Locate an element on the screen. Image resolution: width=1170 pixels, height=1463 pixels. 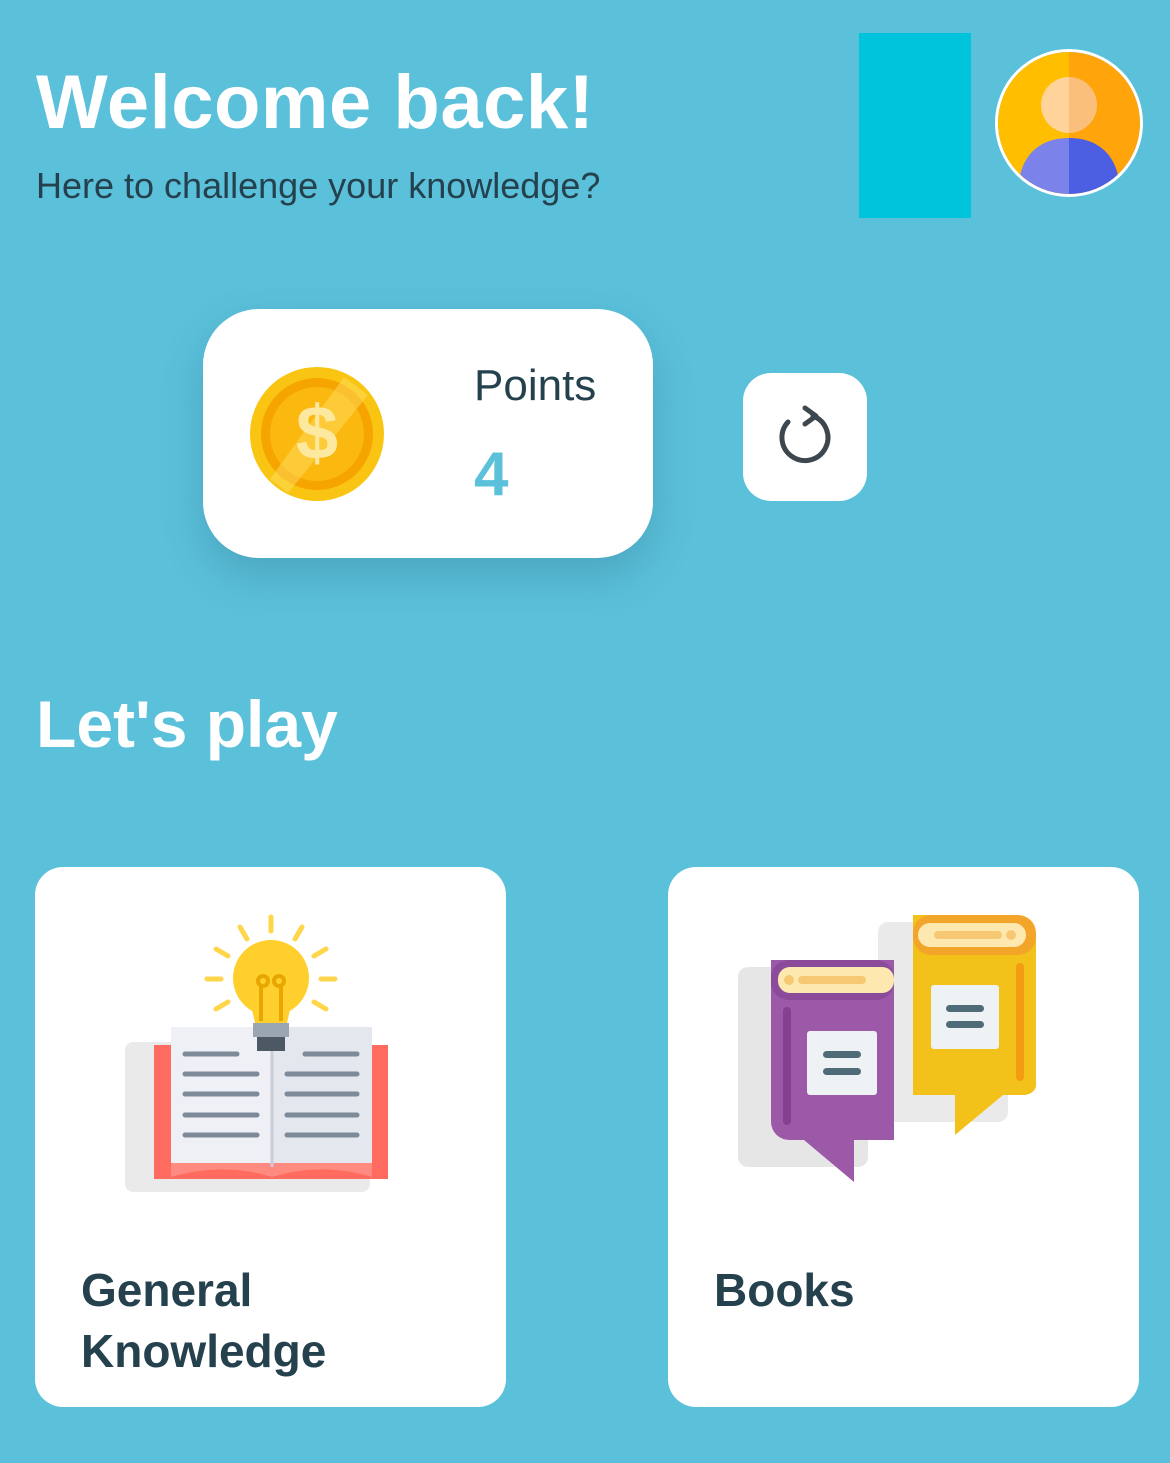
category-label-books: Books is located at coordinates (784, 1290).